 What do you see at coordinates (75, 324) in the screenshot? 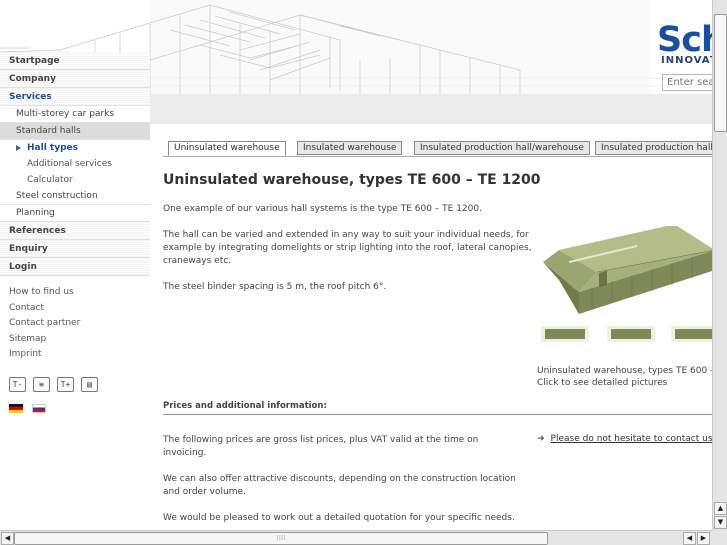
I see `link-contact-partner: Contact partner` at bounding box center [75, 324].